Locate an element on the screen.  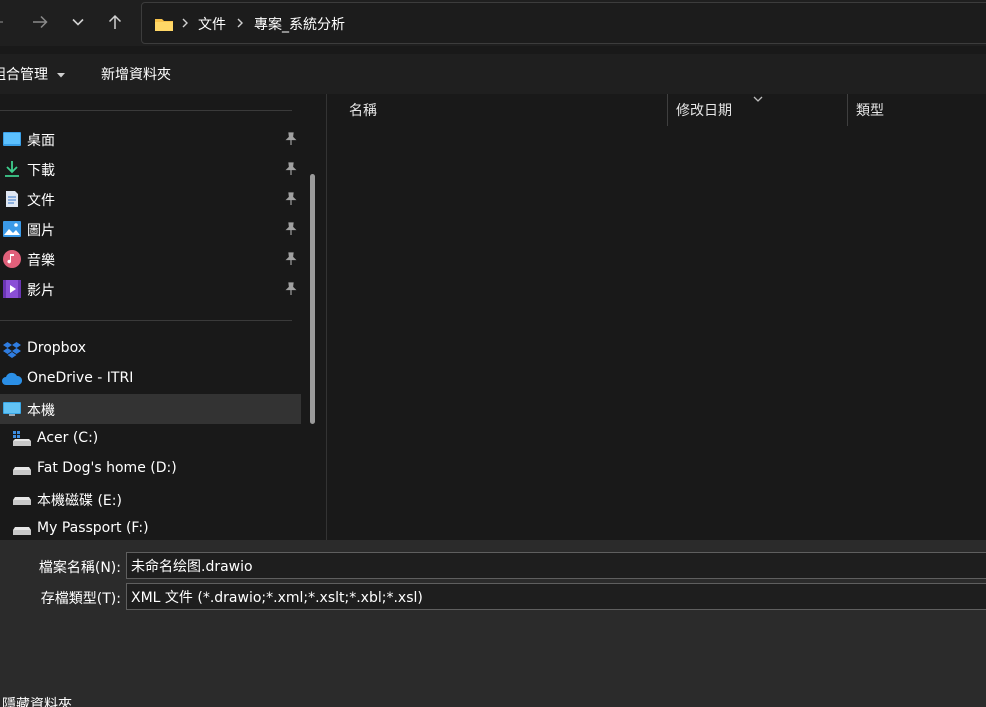
nav-item-drive-e: 本機磁碟 (E:) is located at coordinates (150, 499).